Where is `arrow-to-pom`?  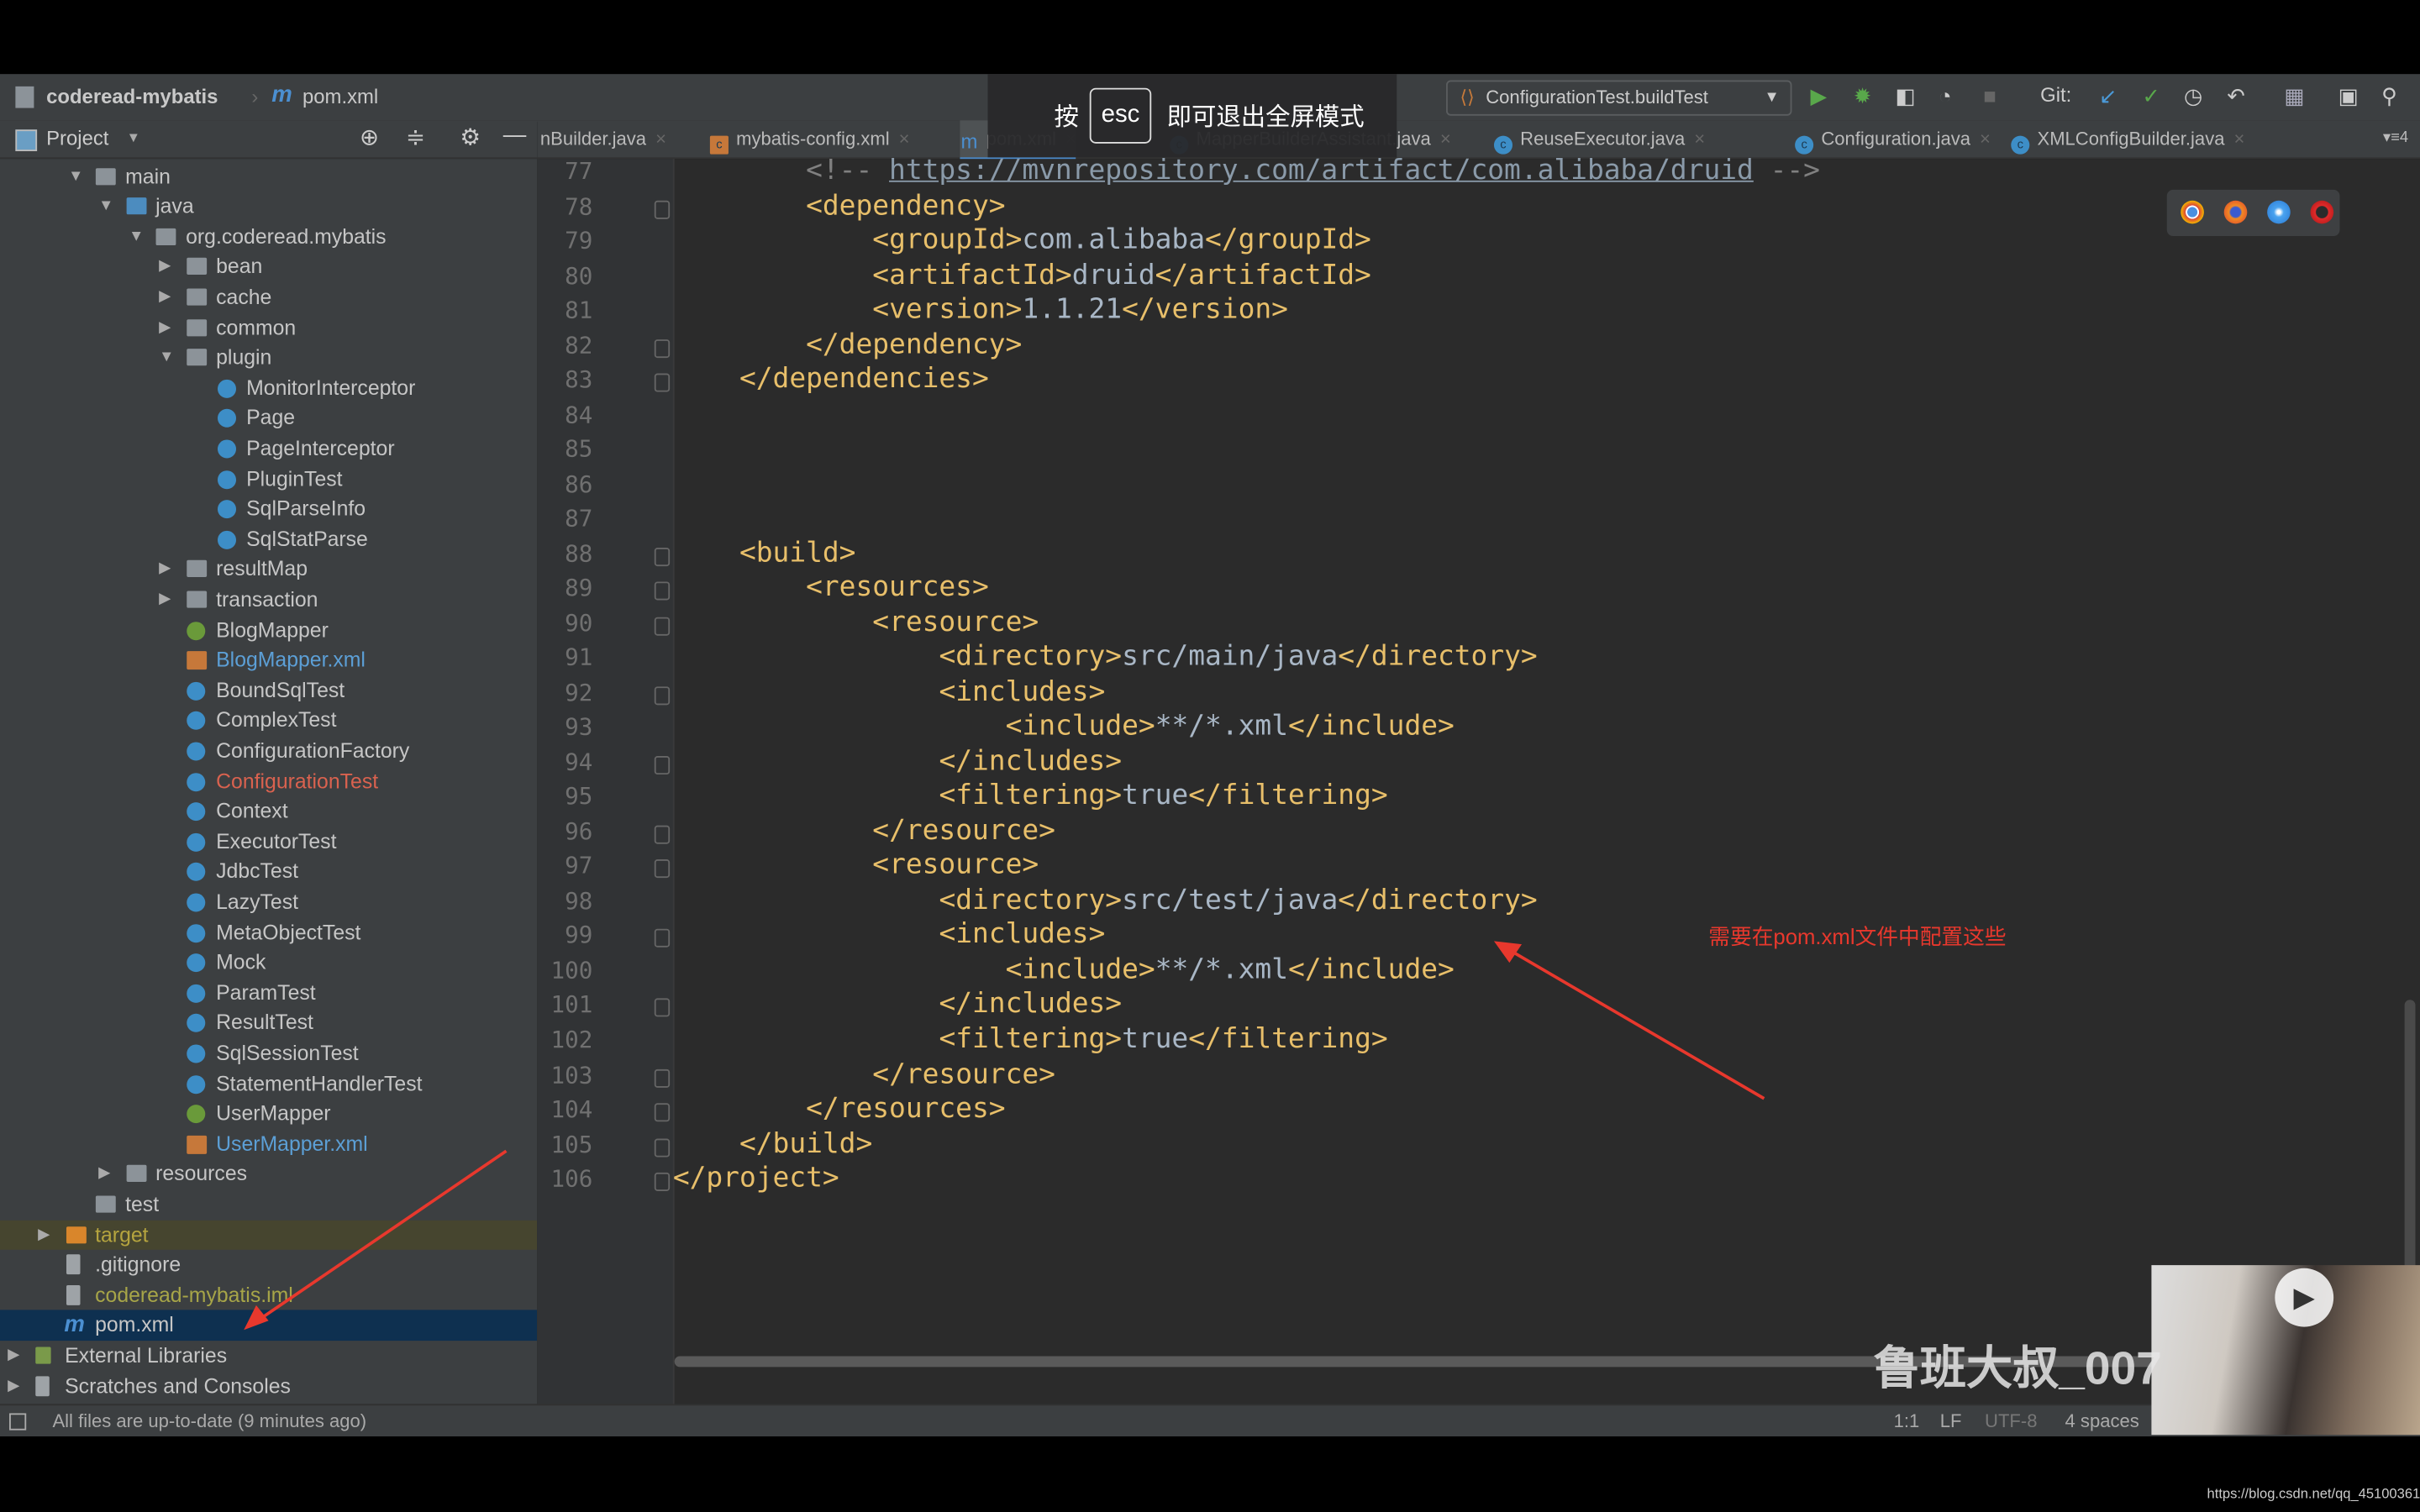 arrow-to-pom is located at coordinates (376, 1240).